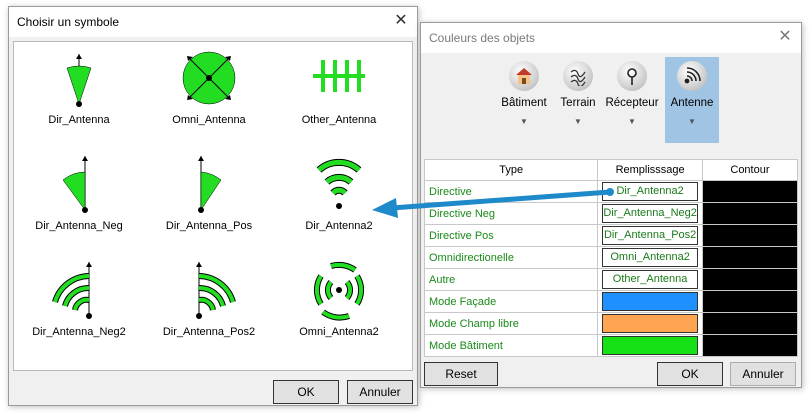  Describe the element at coordinates (210, 184) in the screenshot. I see `dir-antenna-pos-icon` at that location.